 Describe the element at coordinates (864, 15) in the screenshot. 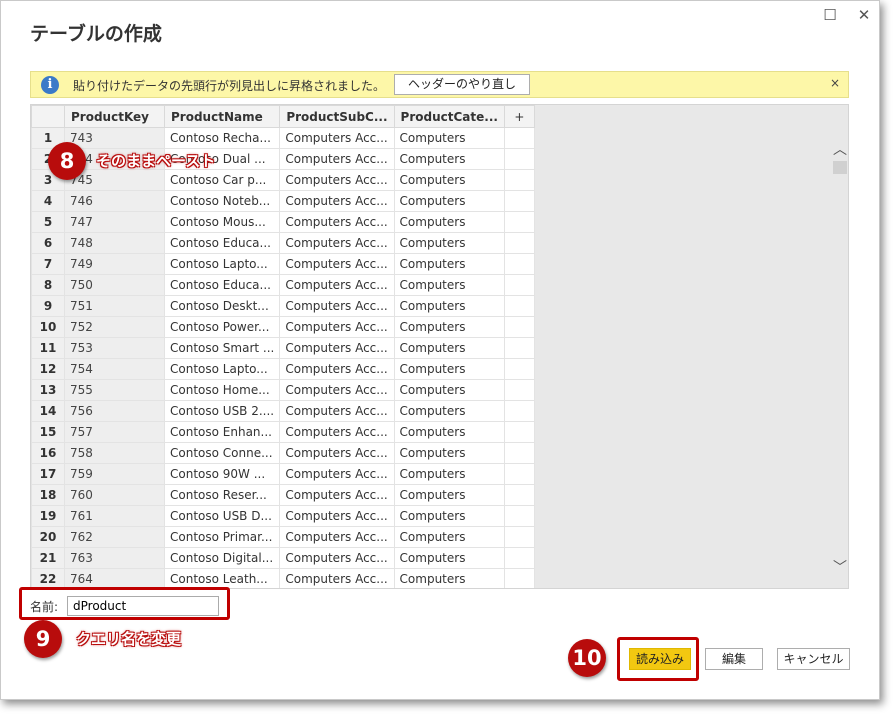

I see `close-icon: ✕` at that location.